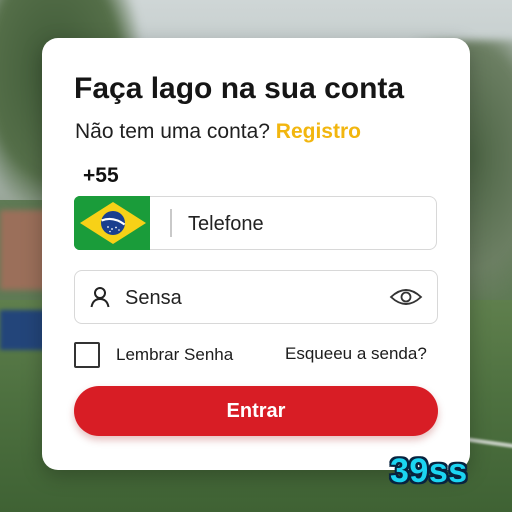 This screenshot has width=512, height=512. What do you see at coordinates (101, 175) in the screenshot?
I see `country-code: +55` at bounding box center [101, 175].